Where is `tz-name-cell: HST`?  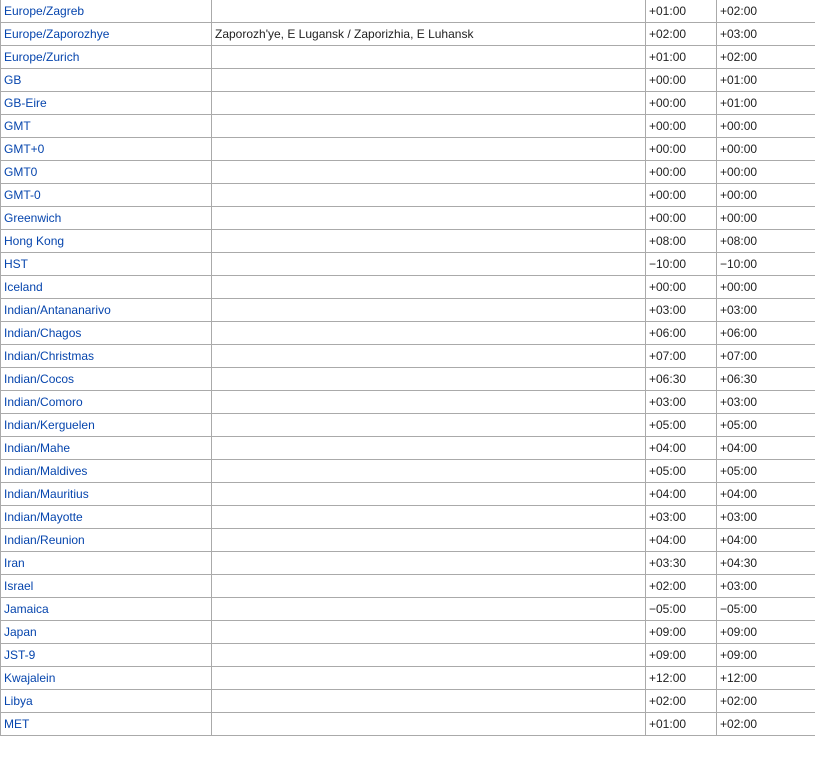
tz-name-cell: HST is located at coordinates (106, 264).